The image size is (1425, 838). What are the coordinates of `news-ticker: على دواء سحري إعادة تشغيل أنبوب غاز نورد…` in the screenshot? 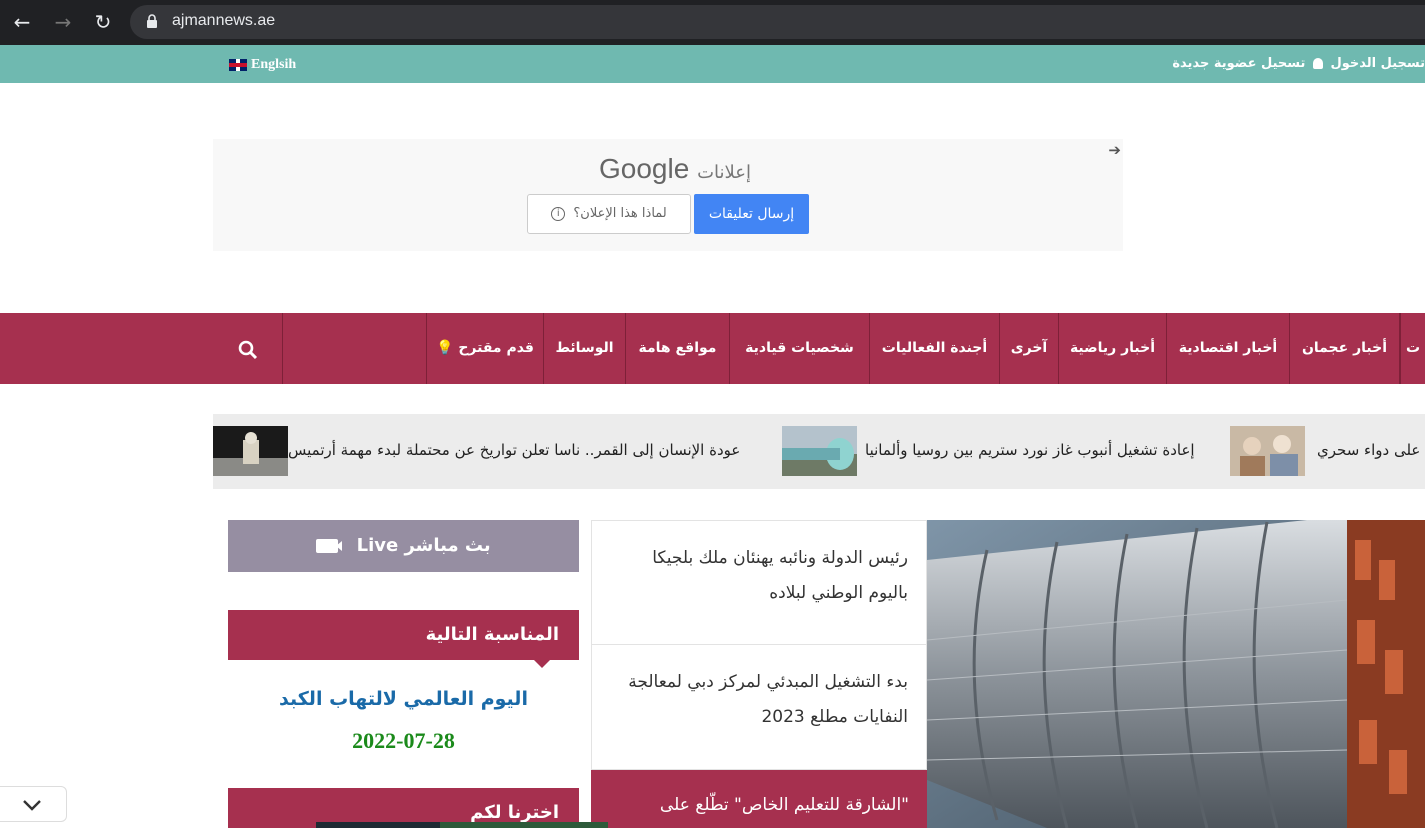 It's located at (819, 451).